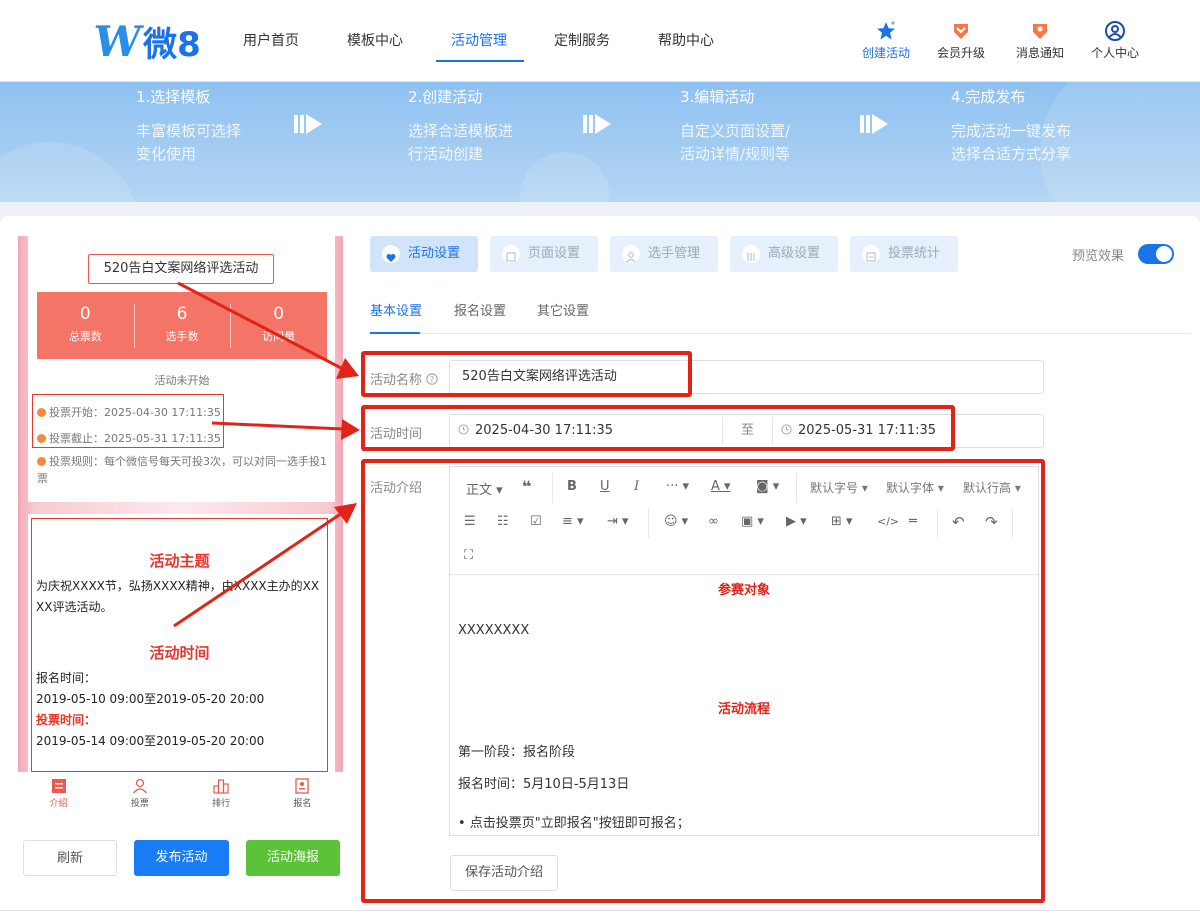 This screenshot has height=914, width=1200. I want to click on create-activity-label: 创建活动, so click(885, 53).